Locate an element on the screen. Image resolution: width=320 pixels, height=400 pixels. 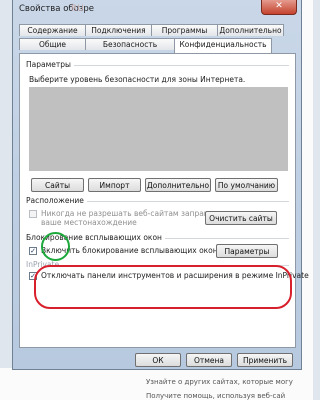
location-group-label: Расположение is located at coordinates (56, 200).